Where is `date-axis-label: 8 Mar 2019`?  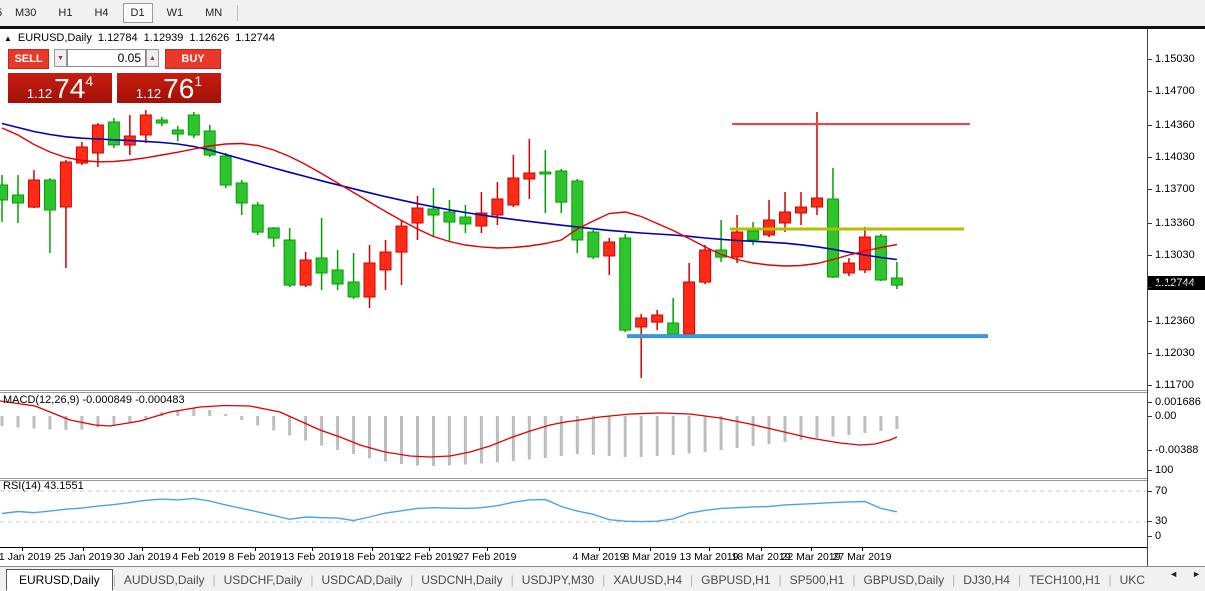 date-axis-label: 8 Mar 2019 is located at coordinates (650, 557).